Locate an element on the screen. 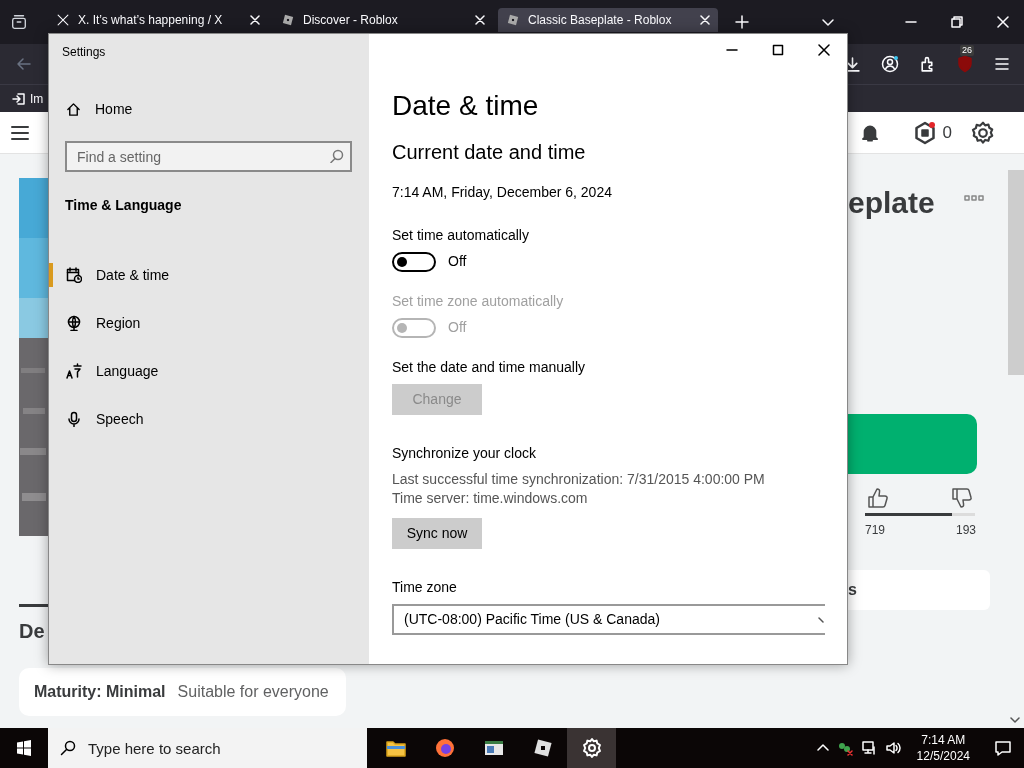 This screenshot has width=1024, height=768. close-icon is located at coordinates (824, 50).